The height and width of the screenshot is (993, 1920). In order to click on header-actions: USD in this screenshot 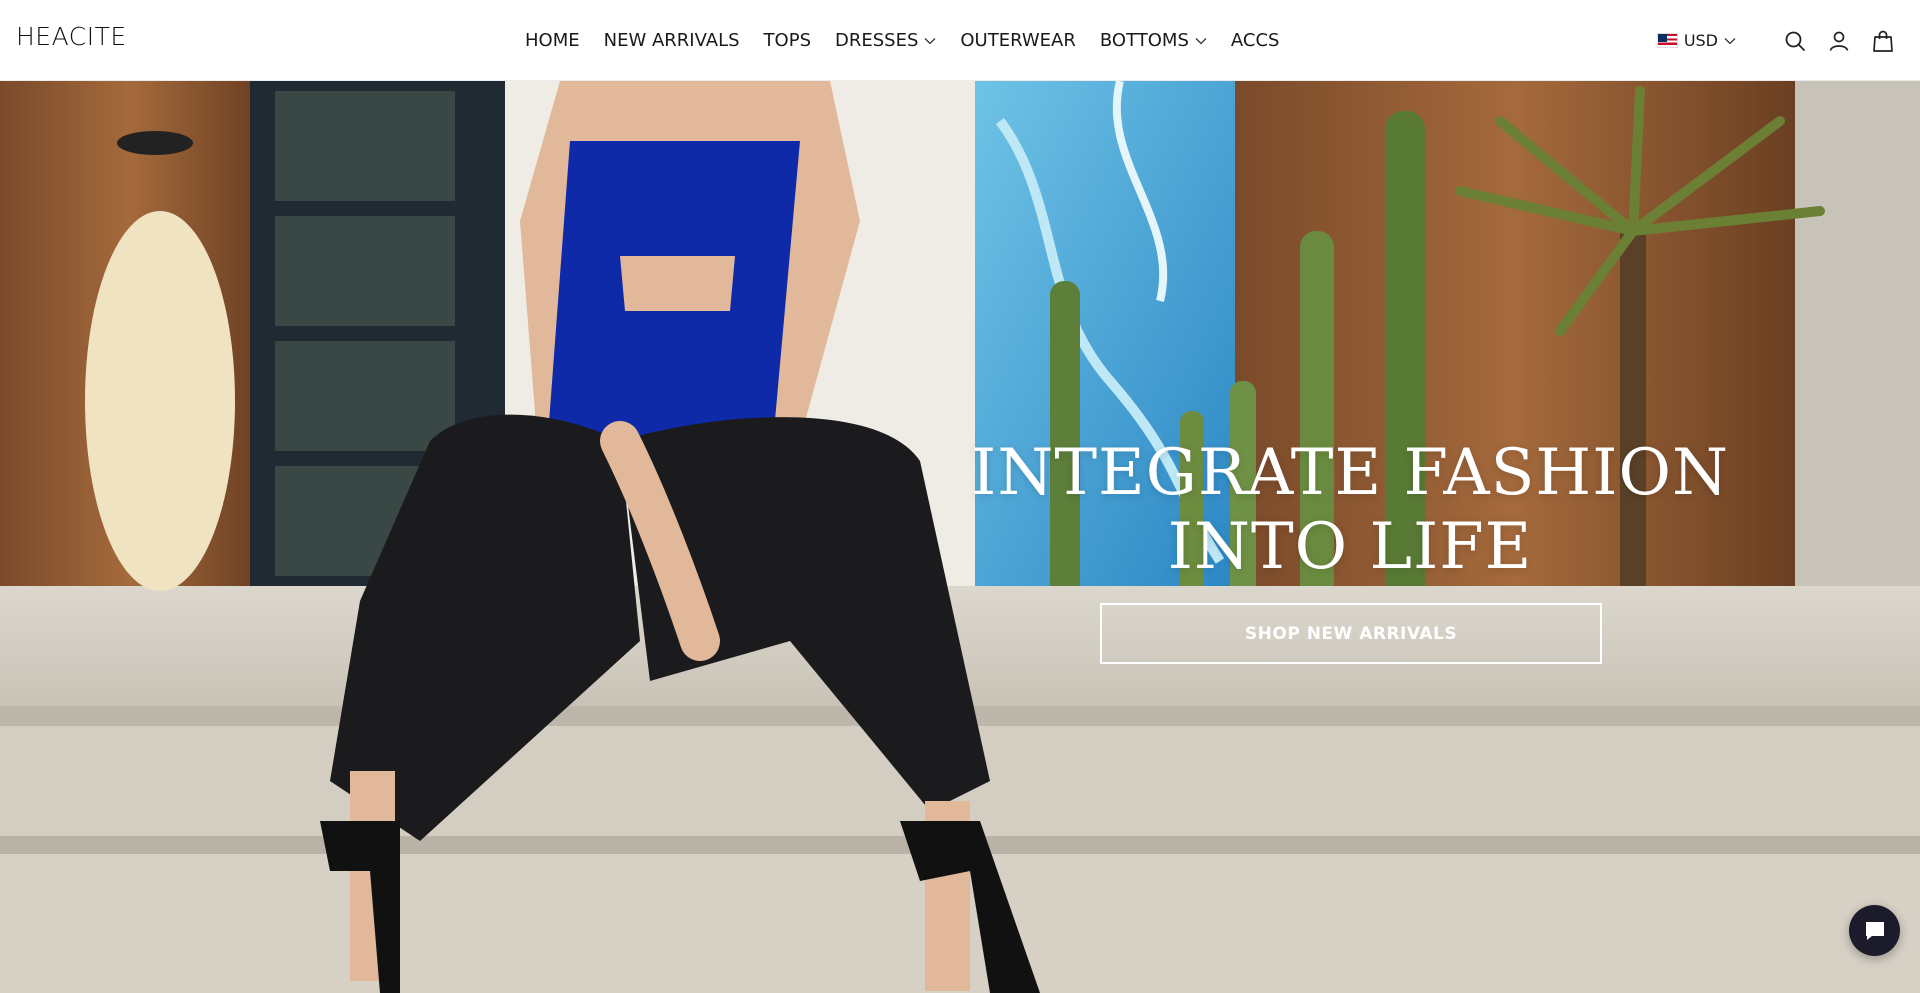, I will do `click(1776, 40)`.